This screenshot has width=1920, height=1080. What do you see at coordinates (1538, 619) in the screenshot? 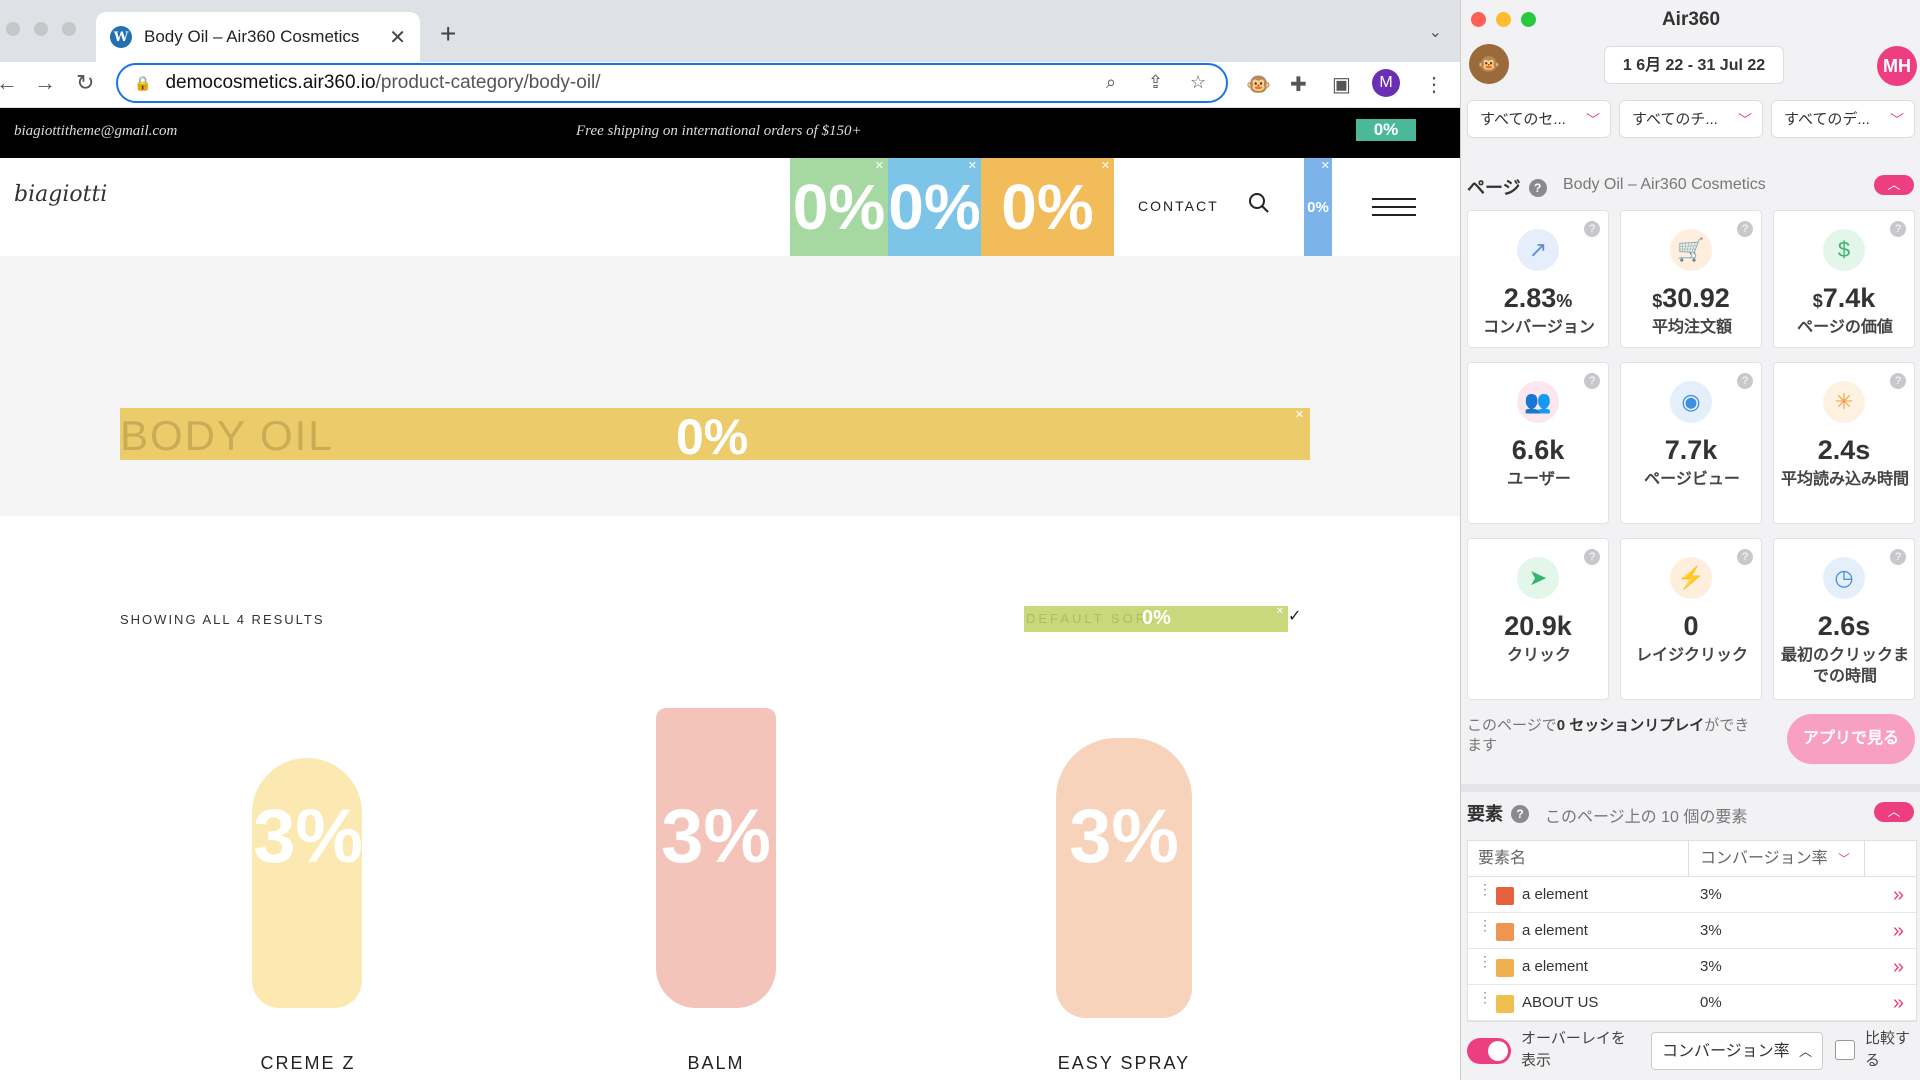
I see `metric-card: ? ➤ 20.9k クリック` at bounding box center [1538, 619].